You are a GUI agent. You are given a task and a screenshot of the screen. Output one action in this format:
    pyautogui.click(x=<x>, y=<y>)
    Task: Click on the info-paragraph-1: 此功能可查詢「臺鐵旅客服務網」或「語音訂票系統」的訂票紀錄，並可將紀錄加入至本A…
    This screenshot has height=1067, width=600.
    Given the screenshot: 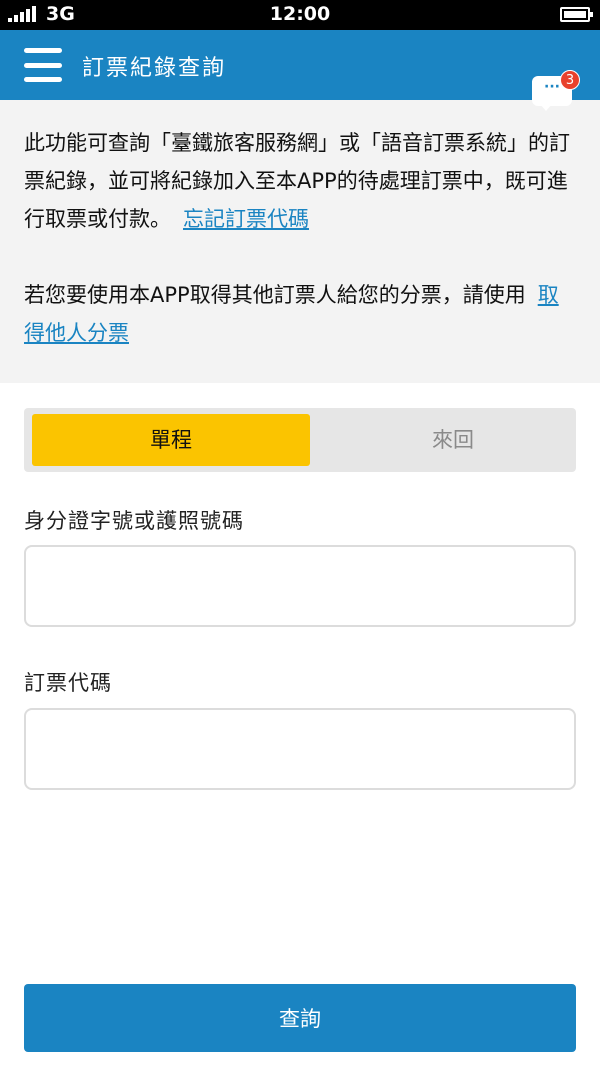 What is the action you would take?
    pyautogui.click(x=297, y=181)
    